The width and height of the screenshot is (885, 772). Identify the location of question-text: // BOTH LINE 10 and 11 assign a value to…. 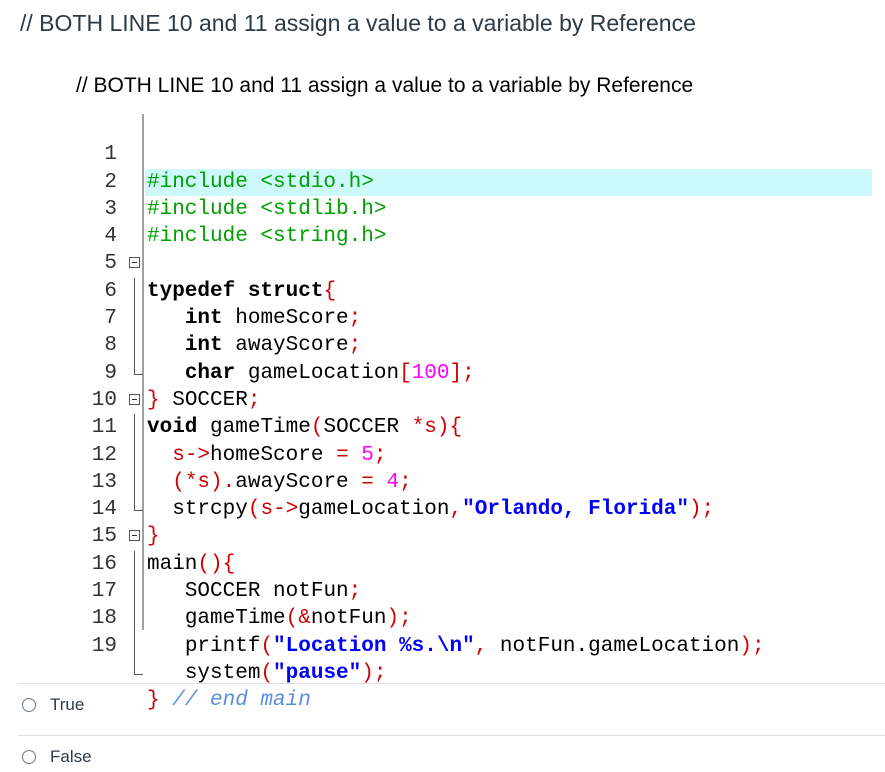
(358, 23).